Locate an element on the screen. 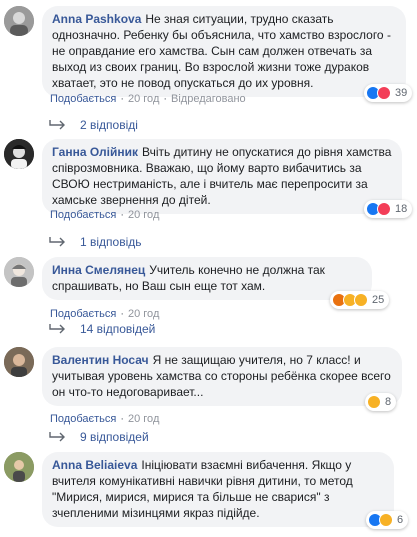 The width and height of the screenshot is (417, 537). reactions-summary: 6 is located at coordinates (387, 520).